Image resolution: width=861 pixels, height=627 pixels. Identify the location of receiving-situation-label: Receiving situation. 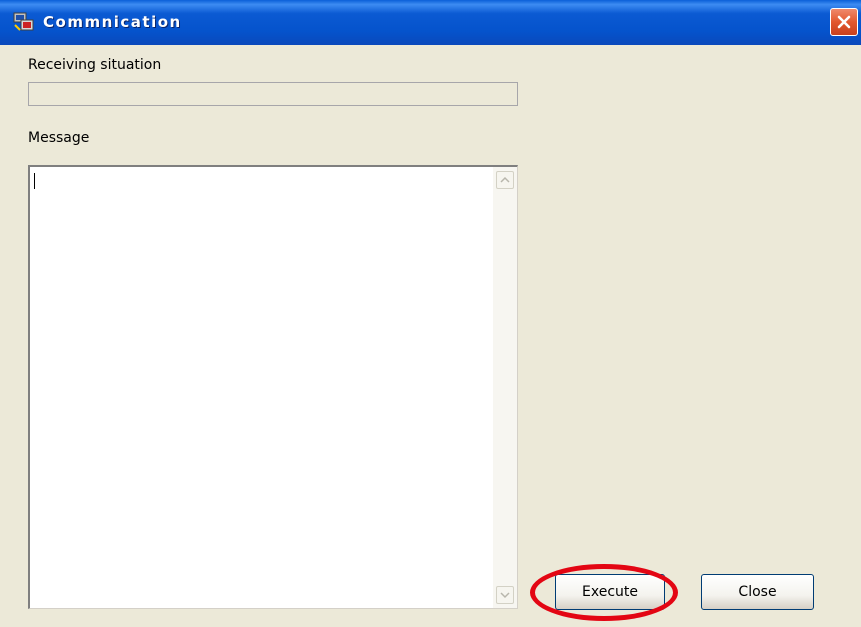
(95, 65).